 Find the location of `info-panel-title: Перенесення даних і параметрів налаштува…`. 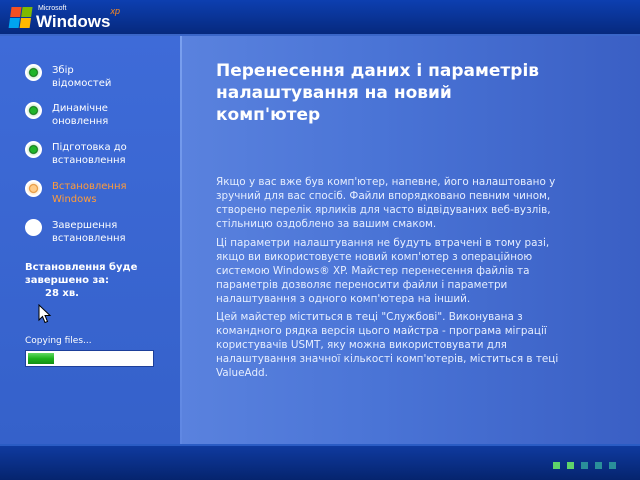

info-panel-title: Перенесення даних і параметрів налаштува… is located at coordinates (406, 93).